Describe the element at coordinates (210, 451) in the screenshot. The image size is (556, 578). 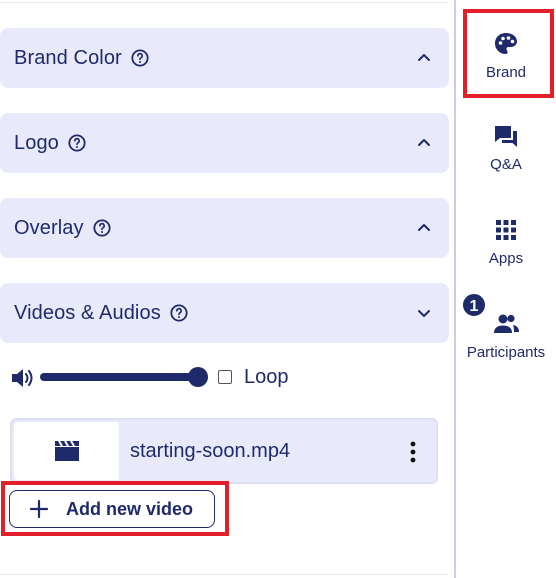
I see `video-file-name: starting-soon.mp4` at that location.